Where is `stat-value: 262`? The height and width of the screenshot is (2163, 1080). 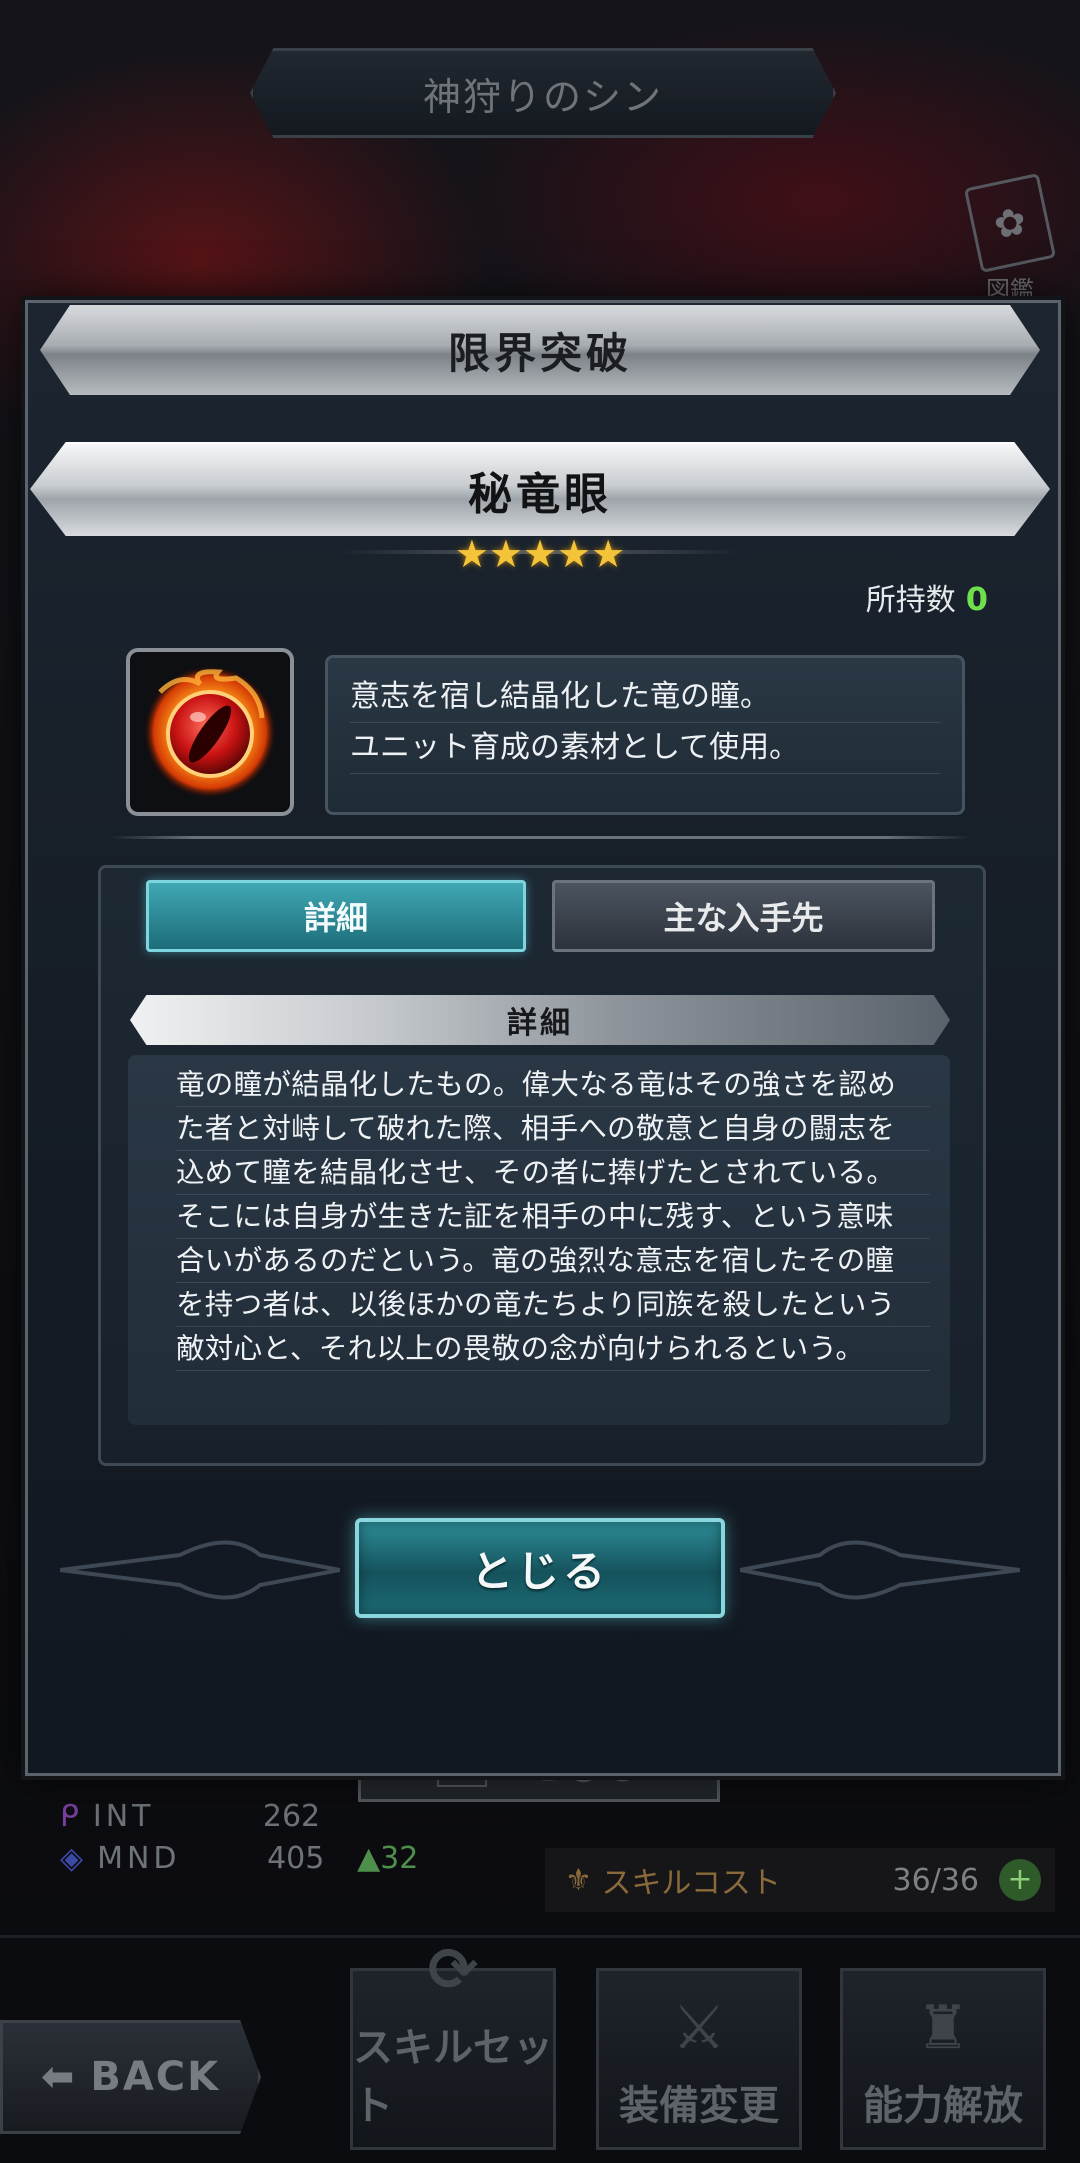 stat-value: 262 is located at coordinates (291, 1816).